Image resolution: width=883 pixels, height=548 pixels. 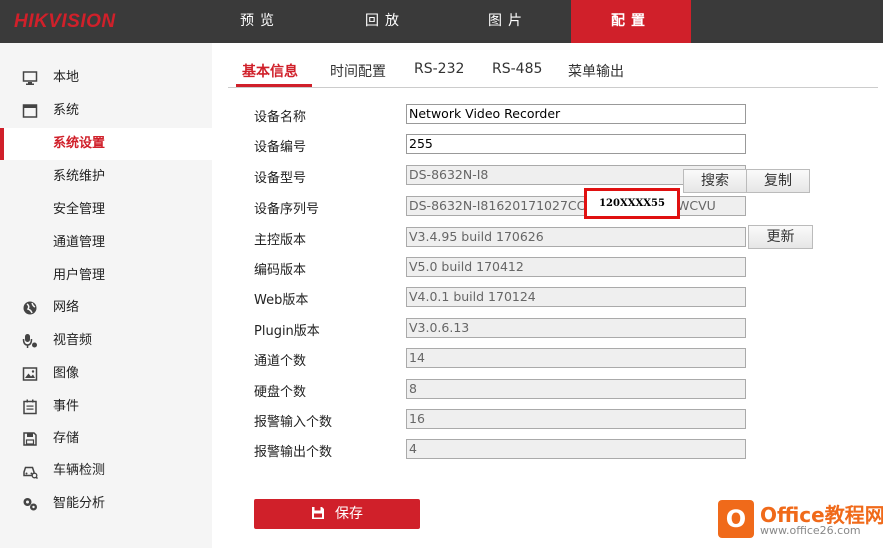 I want to click on sidebar-item-channel-management: 通道管理, so click(x=106, y=243).